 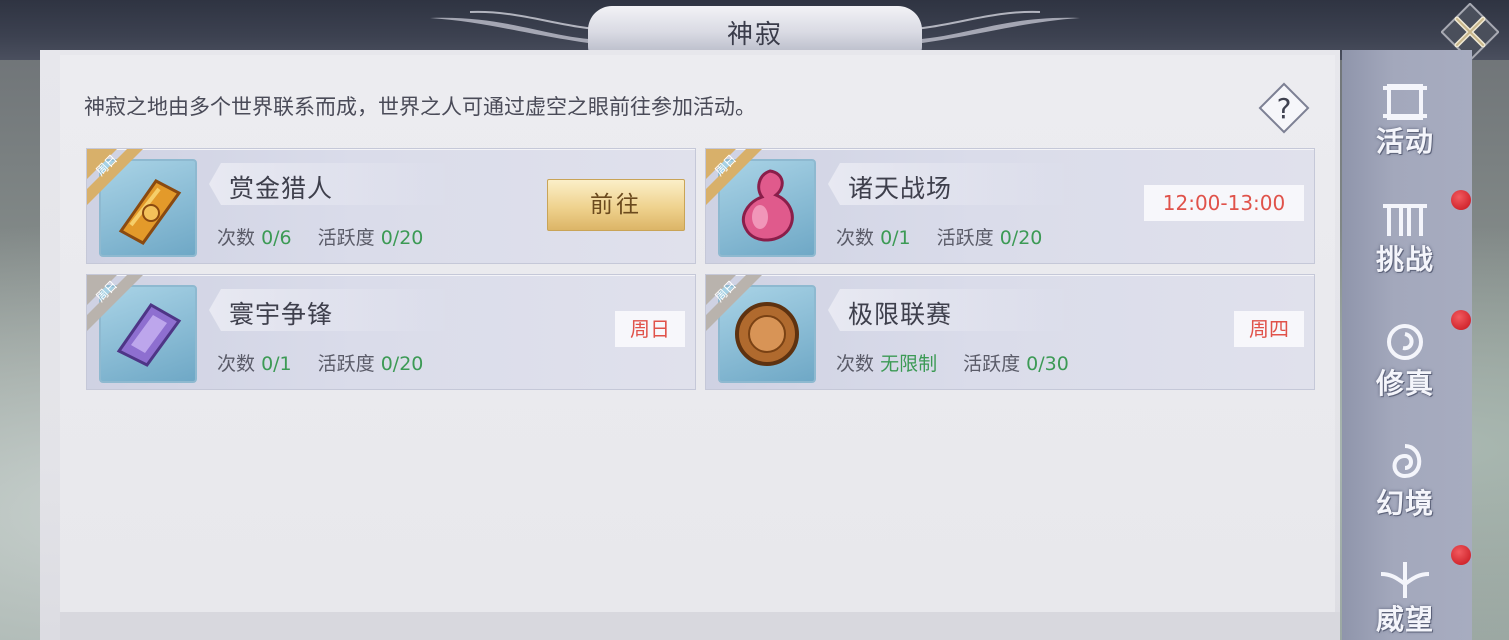 I want to click on spiral-icon, so click(x=1407, y=461).